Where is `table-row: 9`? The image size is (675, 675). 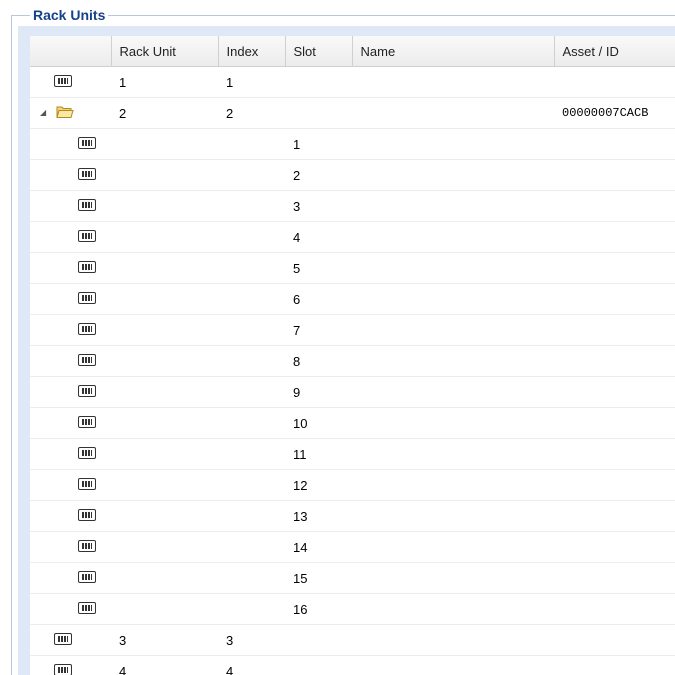
table-row: 9 is located at coordinates (352, 392).